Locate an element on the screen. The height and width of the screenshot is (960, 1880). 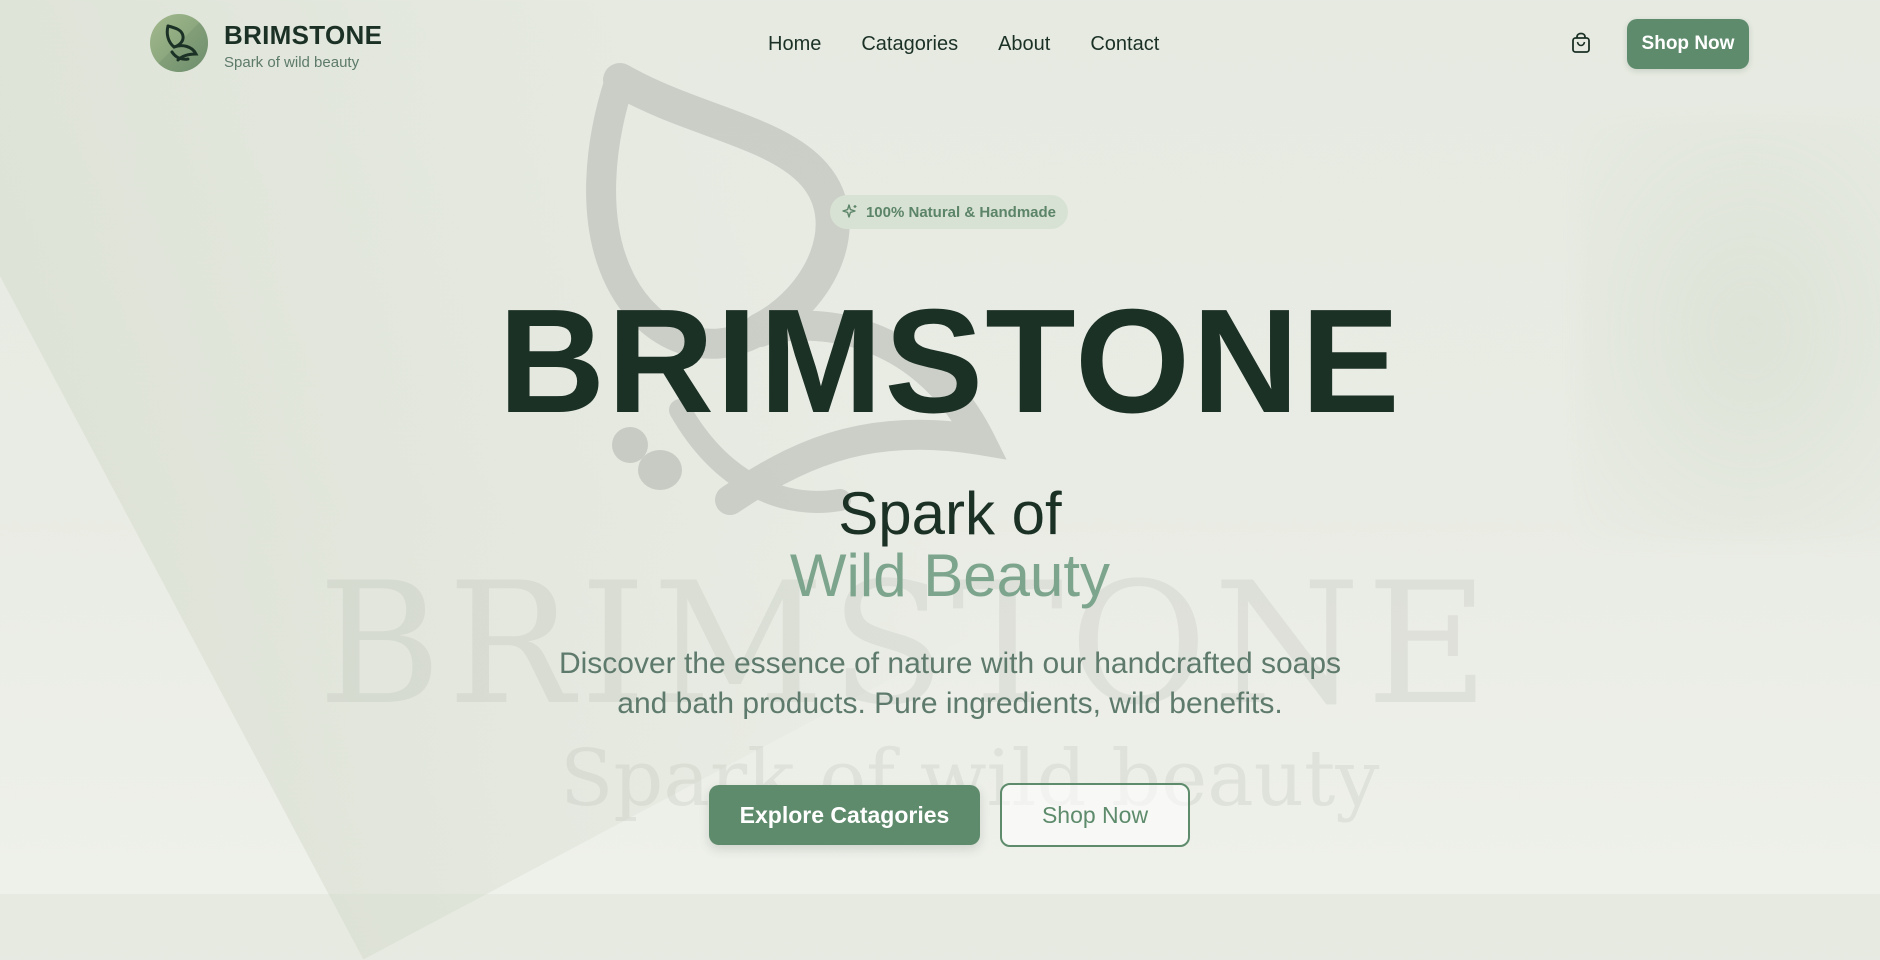
natural-badge: 100% Natural & Handmade is located at coordinates (949, 212).